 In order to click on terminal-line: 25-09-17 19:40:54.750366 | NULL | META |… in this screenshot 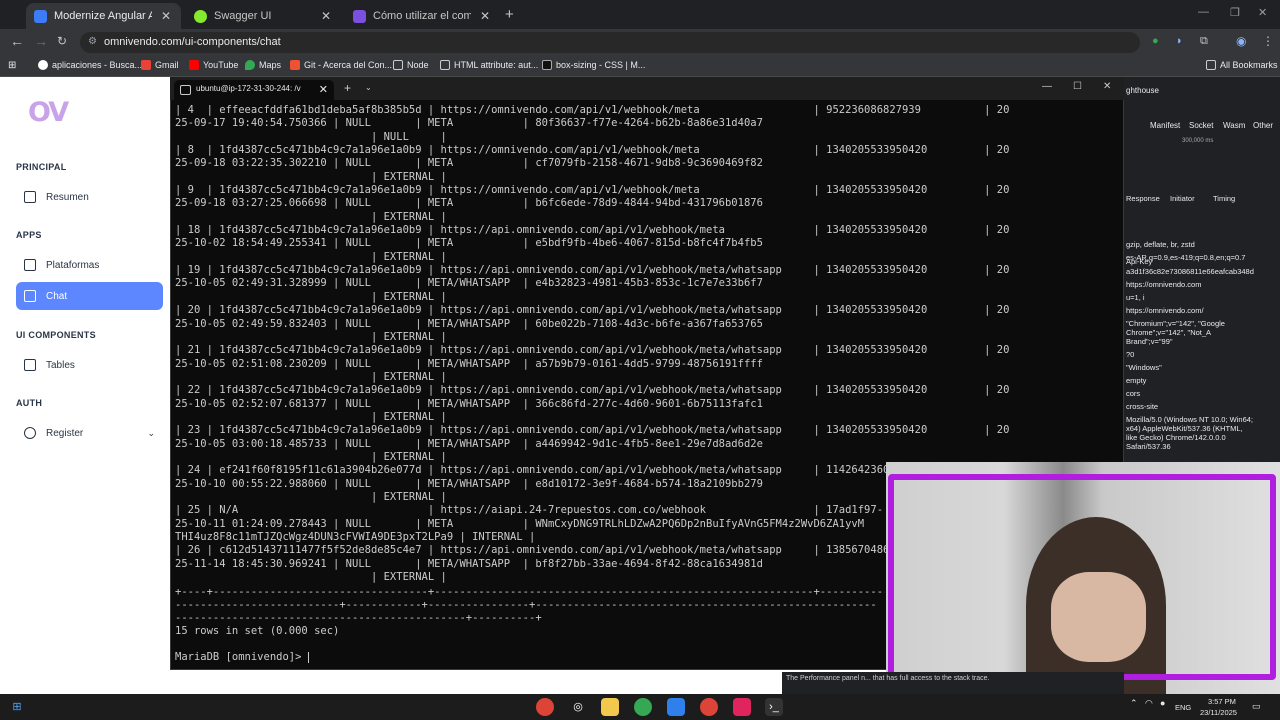, I will do `click(469, 123)`.